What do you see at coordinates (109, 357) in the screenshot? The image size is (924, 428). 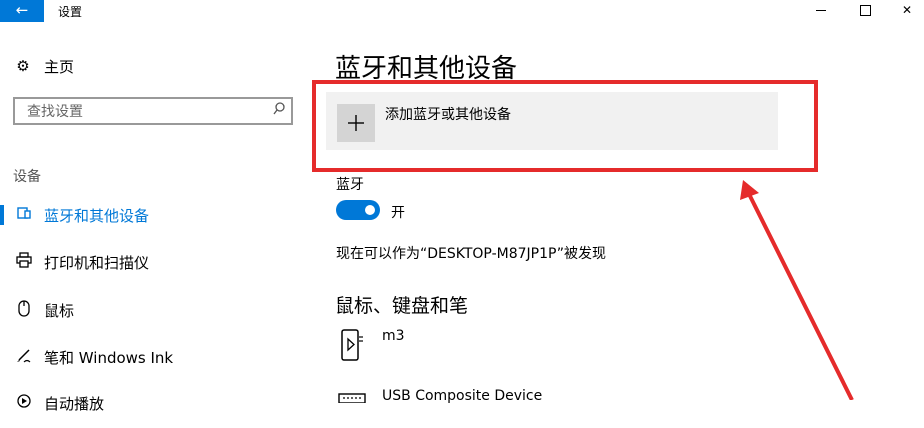 I see `sidebar-item-label: 笔和 Windows Ink` at bounding box center [109, 357].